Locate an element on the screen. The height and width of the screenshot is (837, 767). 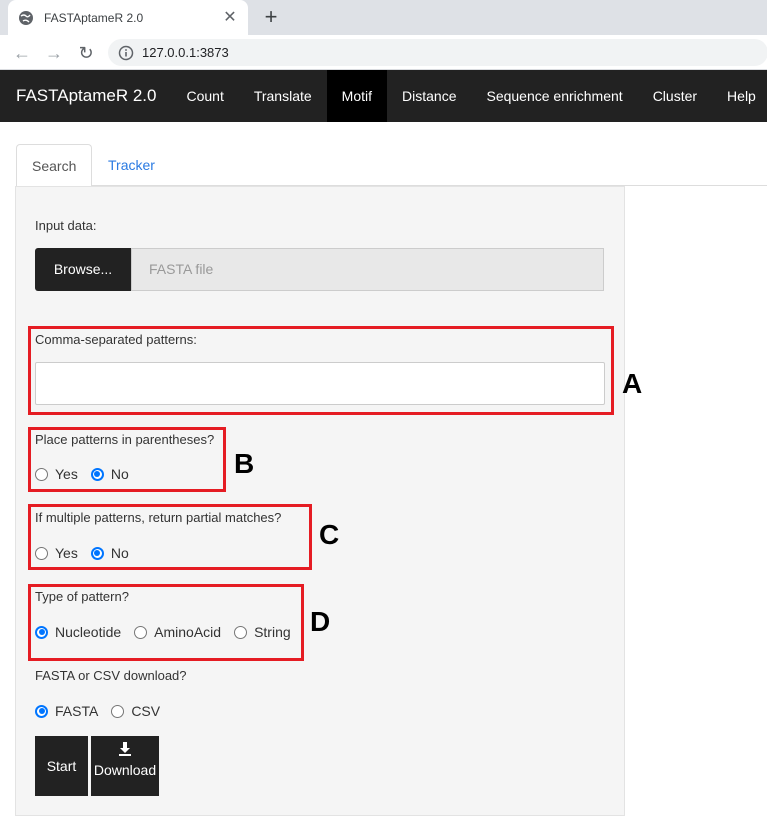
highlight-box-d is located at coordinates (166, 622).